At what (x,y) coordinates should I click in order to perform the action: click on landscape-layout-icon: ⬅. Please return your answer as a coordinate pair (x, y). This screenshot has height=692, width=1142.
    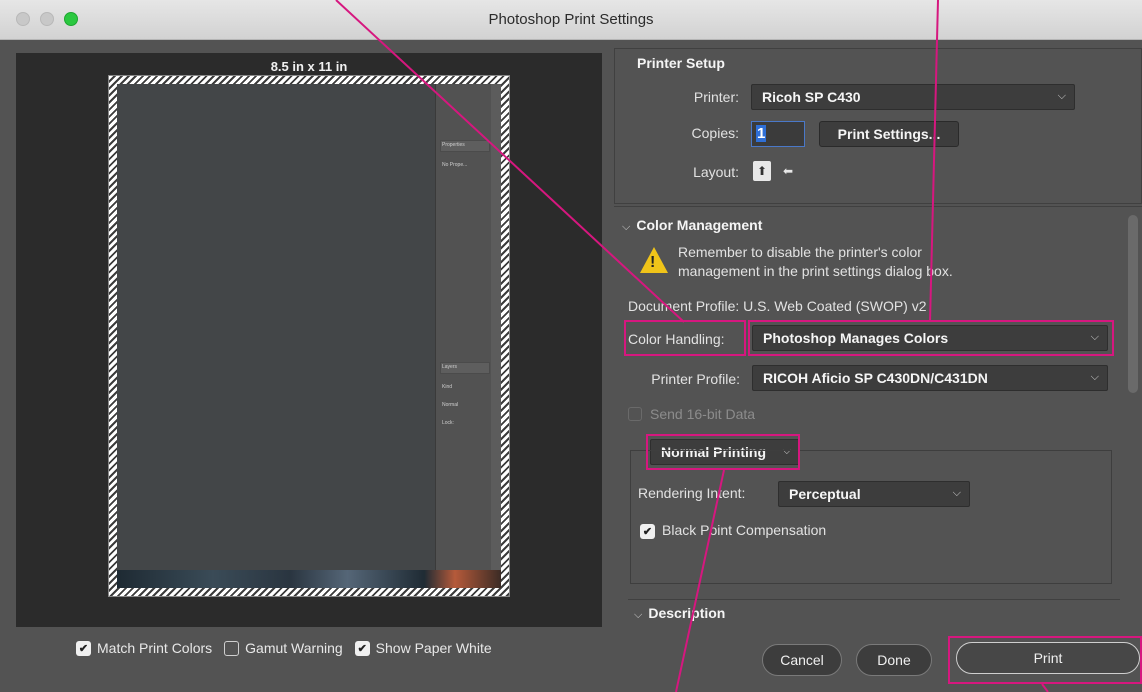
    Looking at the image, I should click on (788, 171).